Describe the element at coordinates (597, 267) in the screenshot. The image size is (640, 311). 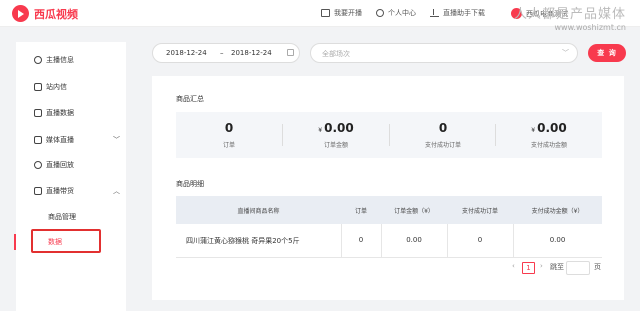
I see `page-unit-label: 页` at that location.